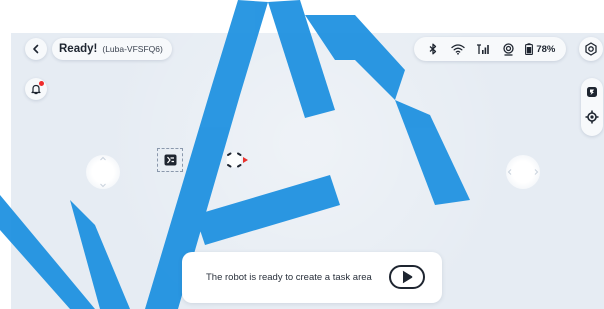  I want to click on task-prompt-text: The robot is ready to create a task area, so click(289, 277).